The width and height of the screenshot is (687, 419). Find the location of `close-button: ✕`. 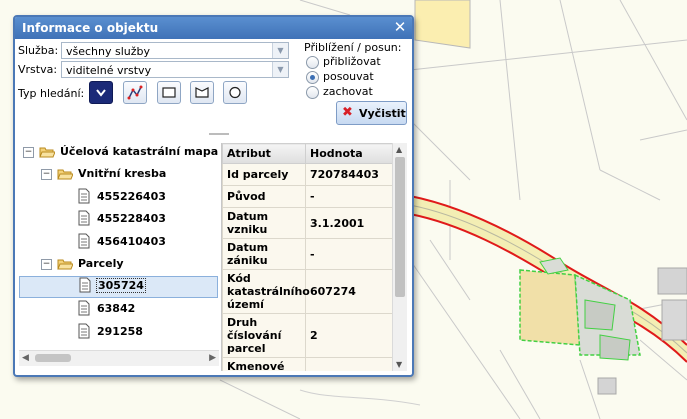

close-button: ✕ is located at coordinates (400, 27).